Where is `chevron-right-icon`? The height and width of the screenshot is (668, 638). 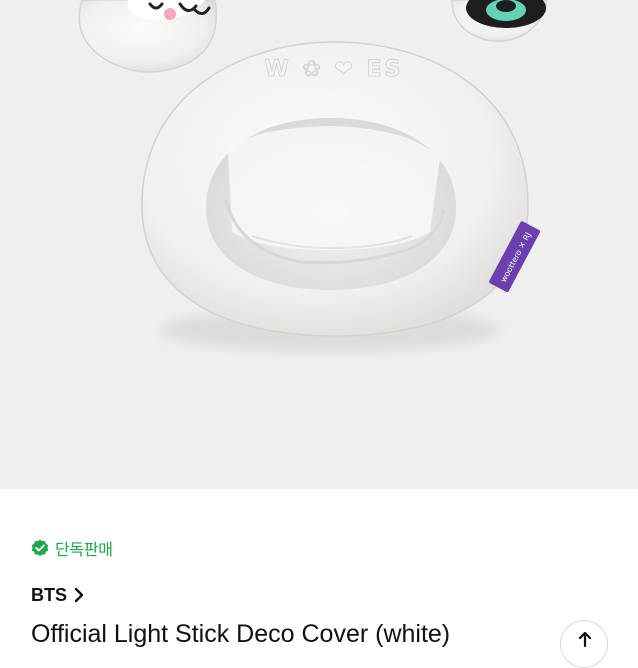
chevron-right-icon is located at coordinates (79, 595).